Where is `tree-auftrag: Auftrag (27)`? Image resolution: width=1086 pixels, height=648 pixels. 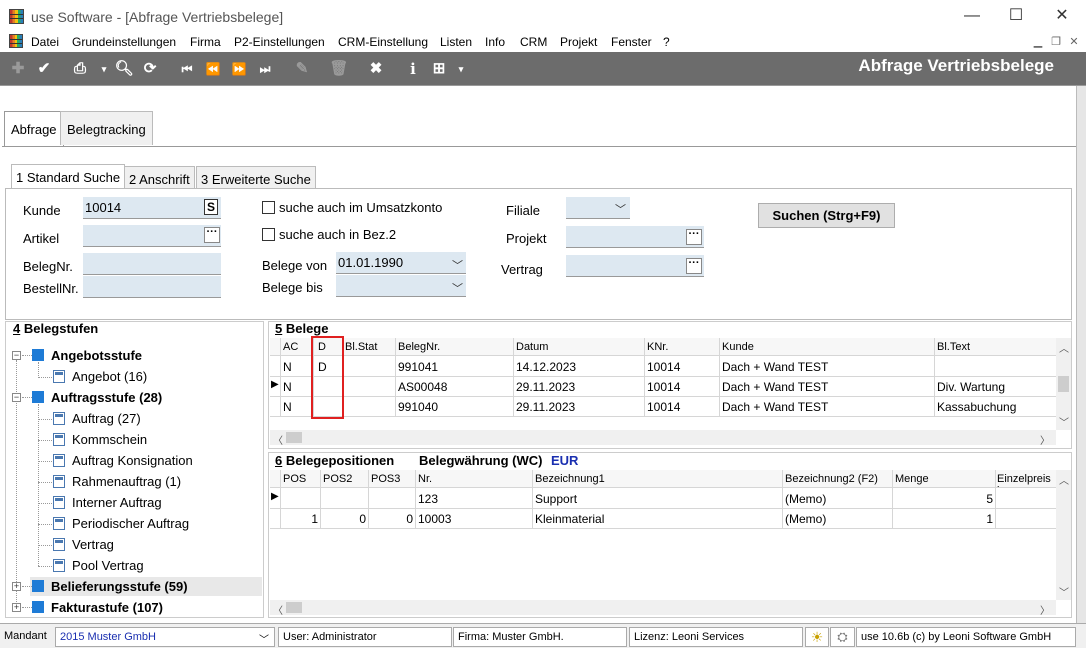
tree-auftrag: Auftrag (27) is located at coordinates (106, 418).